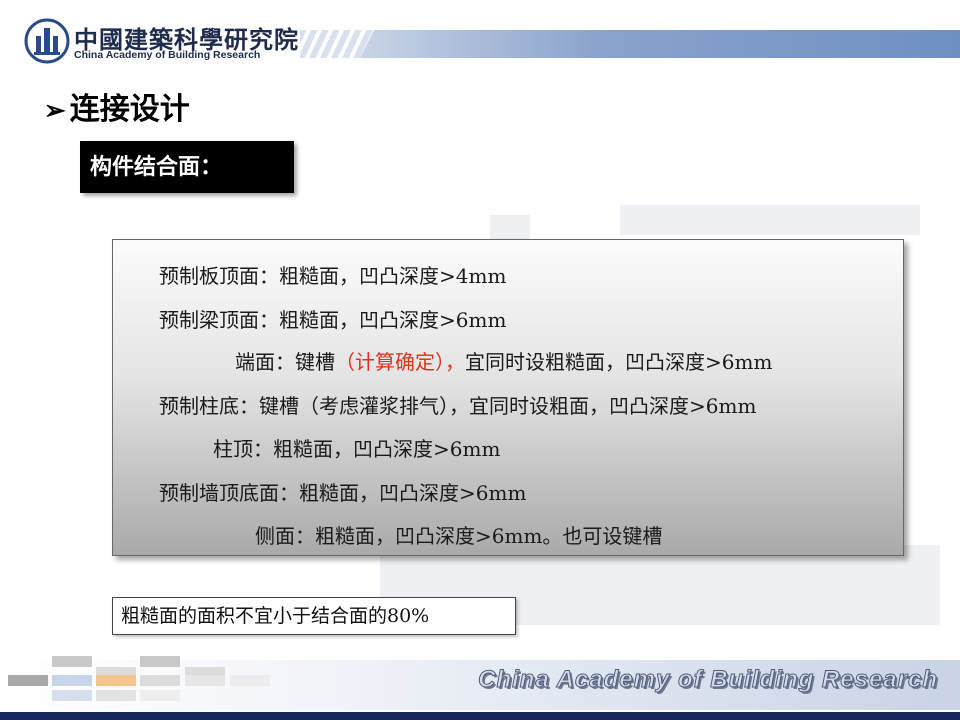  I want to click on slide-title: ➢ 连接设计, so click(117, 106).